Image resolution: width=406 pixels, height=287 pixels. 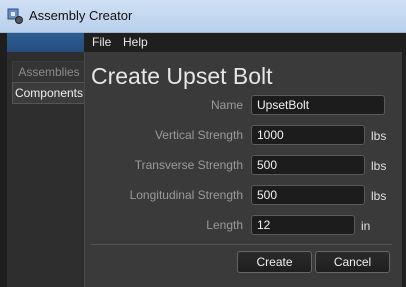 I want to click on menu-bar: File Help, so click(x=242, y=42).